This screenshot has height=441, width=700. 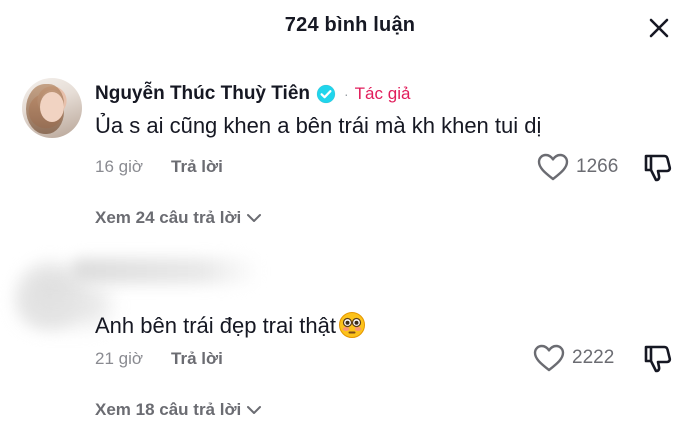 What do you see at coordinates (168, 409) in the screenshot?
I see `view-replies-label: Xem 18 câu trả lời` at bounding box center [168, 409].